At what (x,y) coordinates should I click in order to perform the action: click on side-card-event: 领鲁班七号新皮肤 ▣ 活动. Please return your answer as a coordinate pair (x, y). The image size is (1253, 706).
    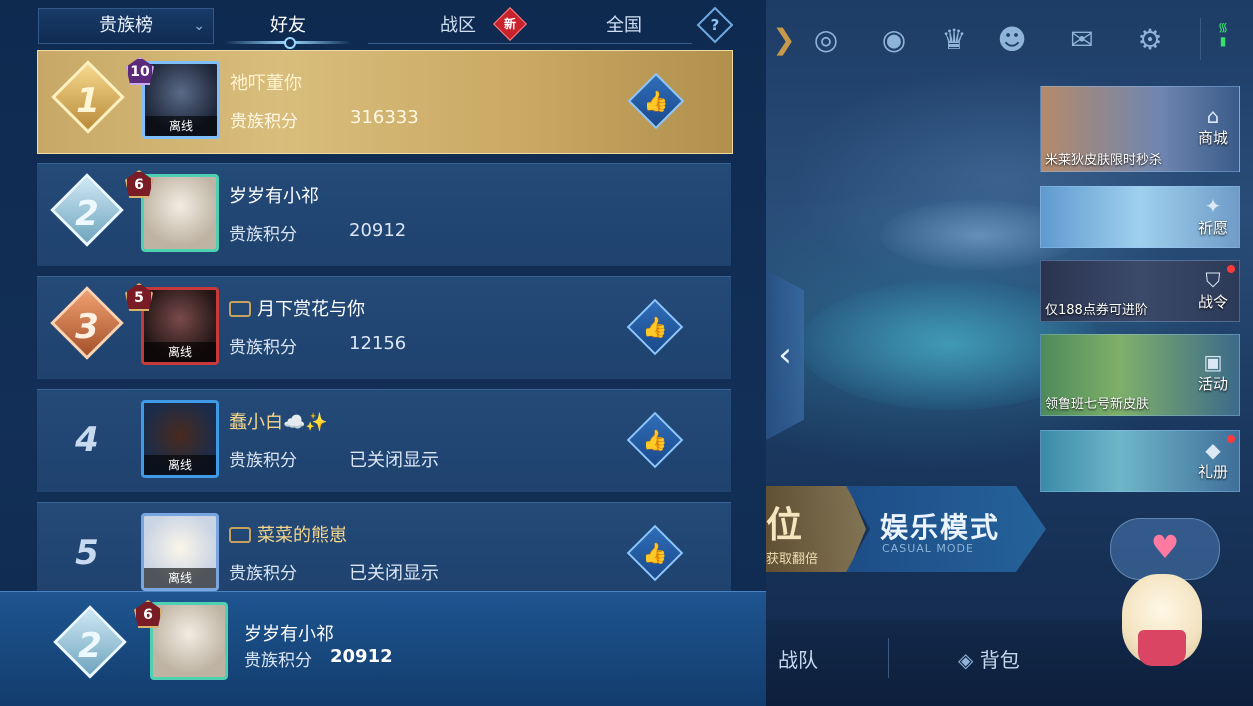
    Looking at the image, I should click on (1140, 375).